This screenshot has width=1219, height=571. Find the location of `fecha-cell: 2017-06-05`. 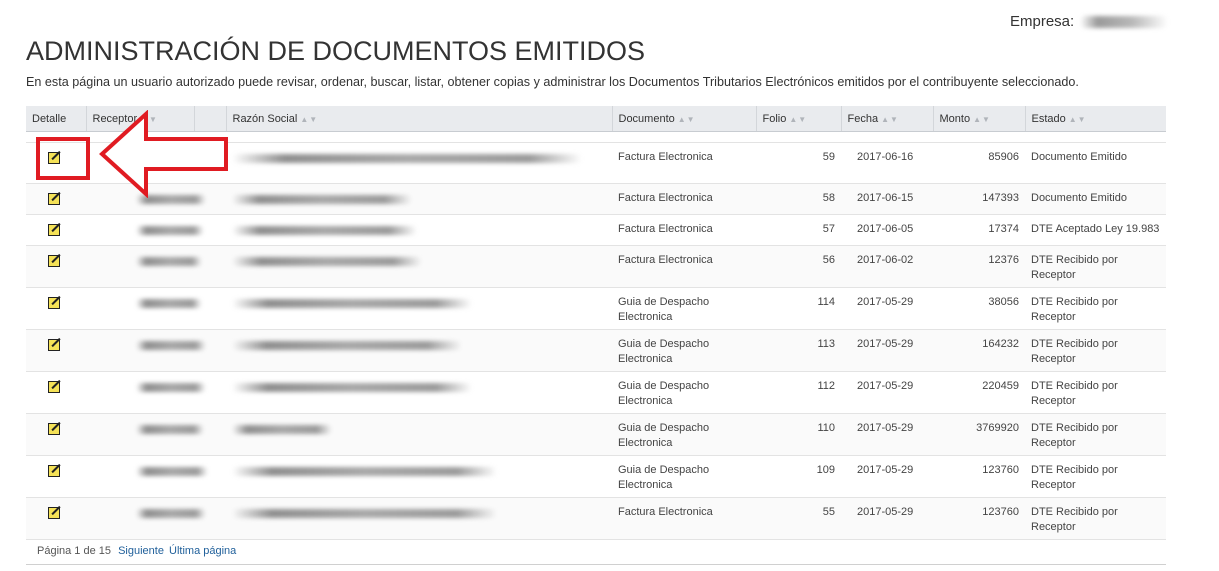

fecha-cell: 2017-06-05 is located at coordinates (887, 230).